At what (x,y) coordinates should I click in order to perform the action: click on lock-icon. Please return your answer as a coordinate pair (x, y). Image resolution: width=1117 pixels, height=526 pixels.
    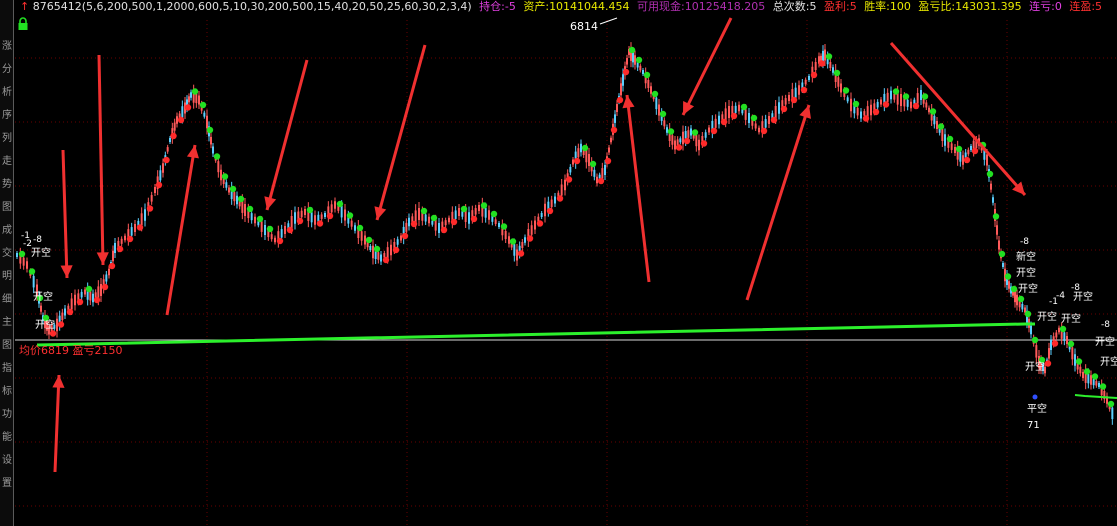
    Looking at the image, I should click on (23, 24).